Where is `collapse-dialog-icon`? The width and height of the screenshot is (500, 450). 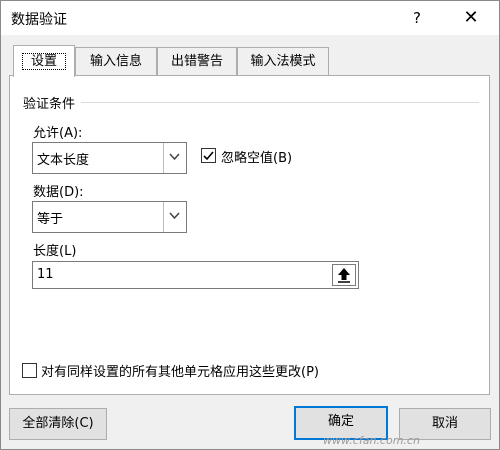
collapse-dialog-icon is located at coordinates (344, 275).